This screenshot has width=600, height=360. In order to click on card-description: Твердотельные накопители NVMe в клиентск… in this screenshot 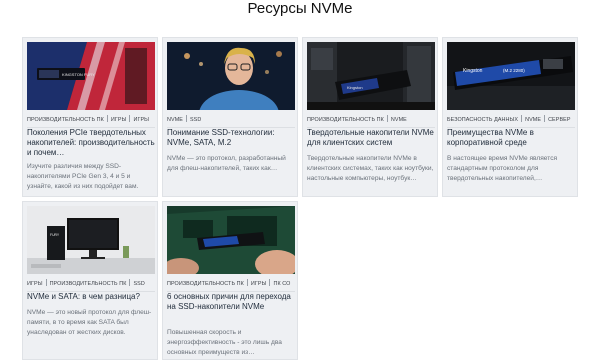, I will do `click(370, 168)`.